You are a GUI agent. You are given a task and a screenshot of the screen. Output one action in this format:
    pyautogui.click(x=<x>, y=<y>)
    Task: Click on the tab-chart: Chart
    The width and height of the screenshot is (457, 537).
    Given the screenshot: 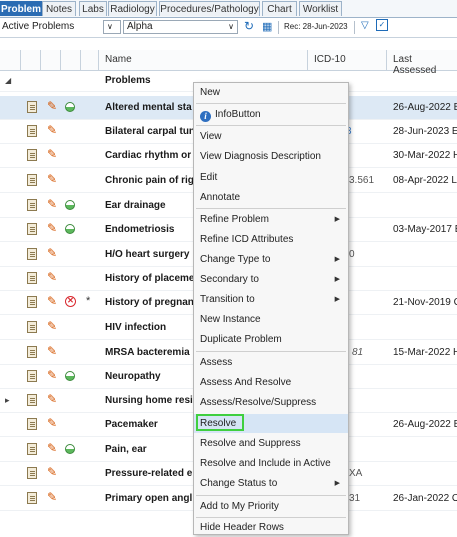 What is the action you would take?
    pyautogui.click(x=279, y=8)
    